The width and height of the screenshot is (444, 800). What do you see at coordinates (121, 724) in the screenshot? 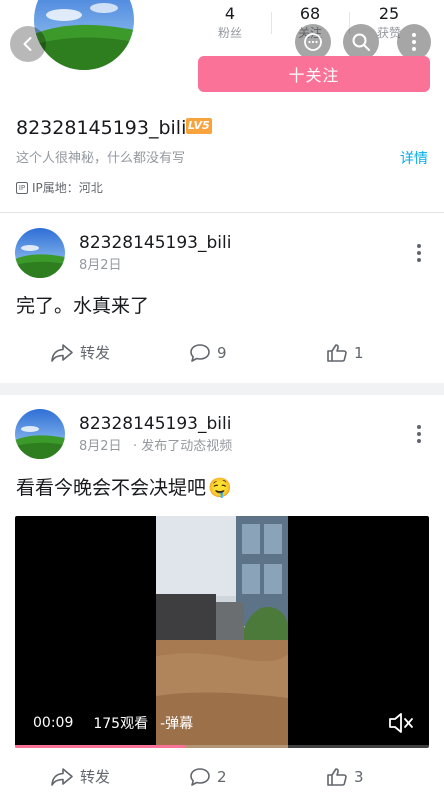
I see `video-views: 175观看` at bounding box center [121, 724].